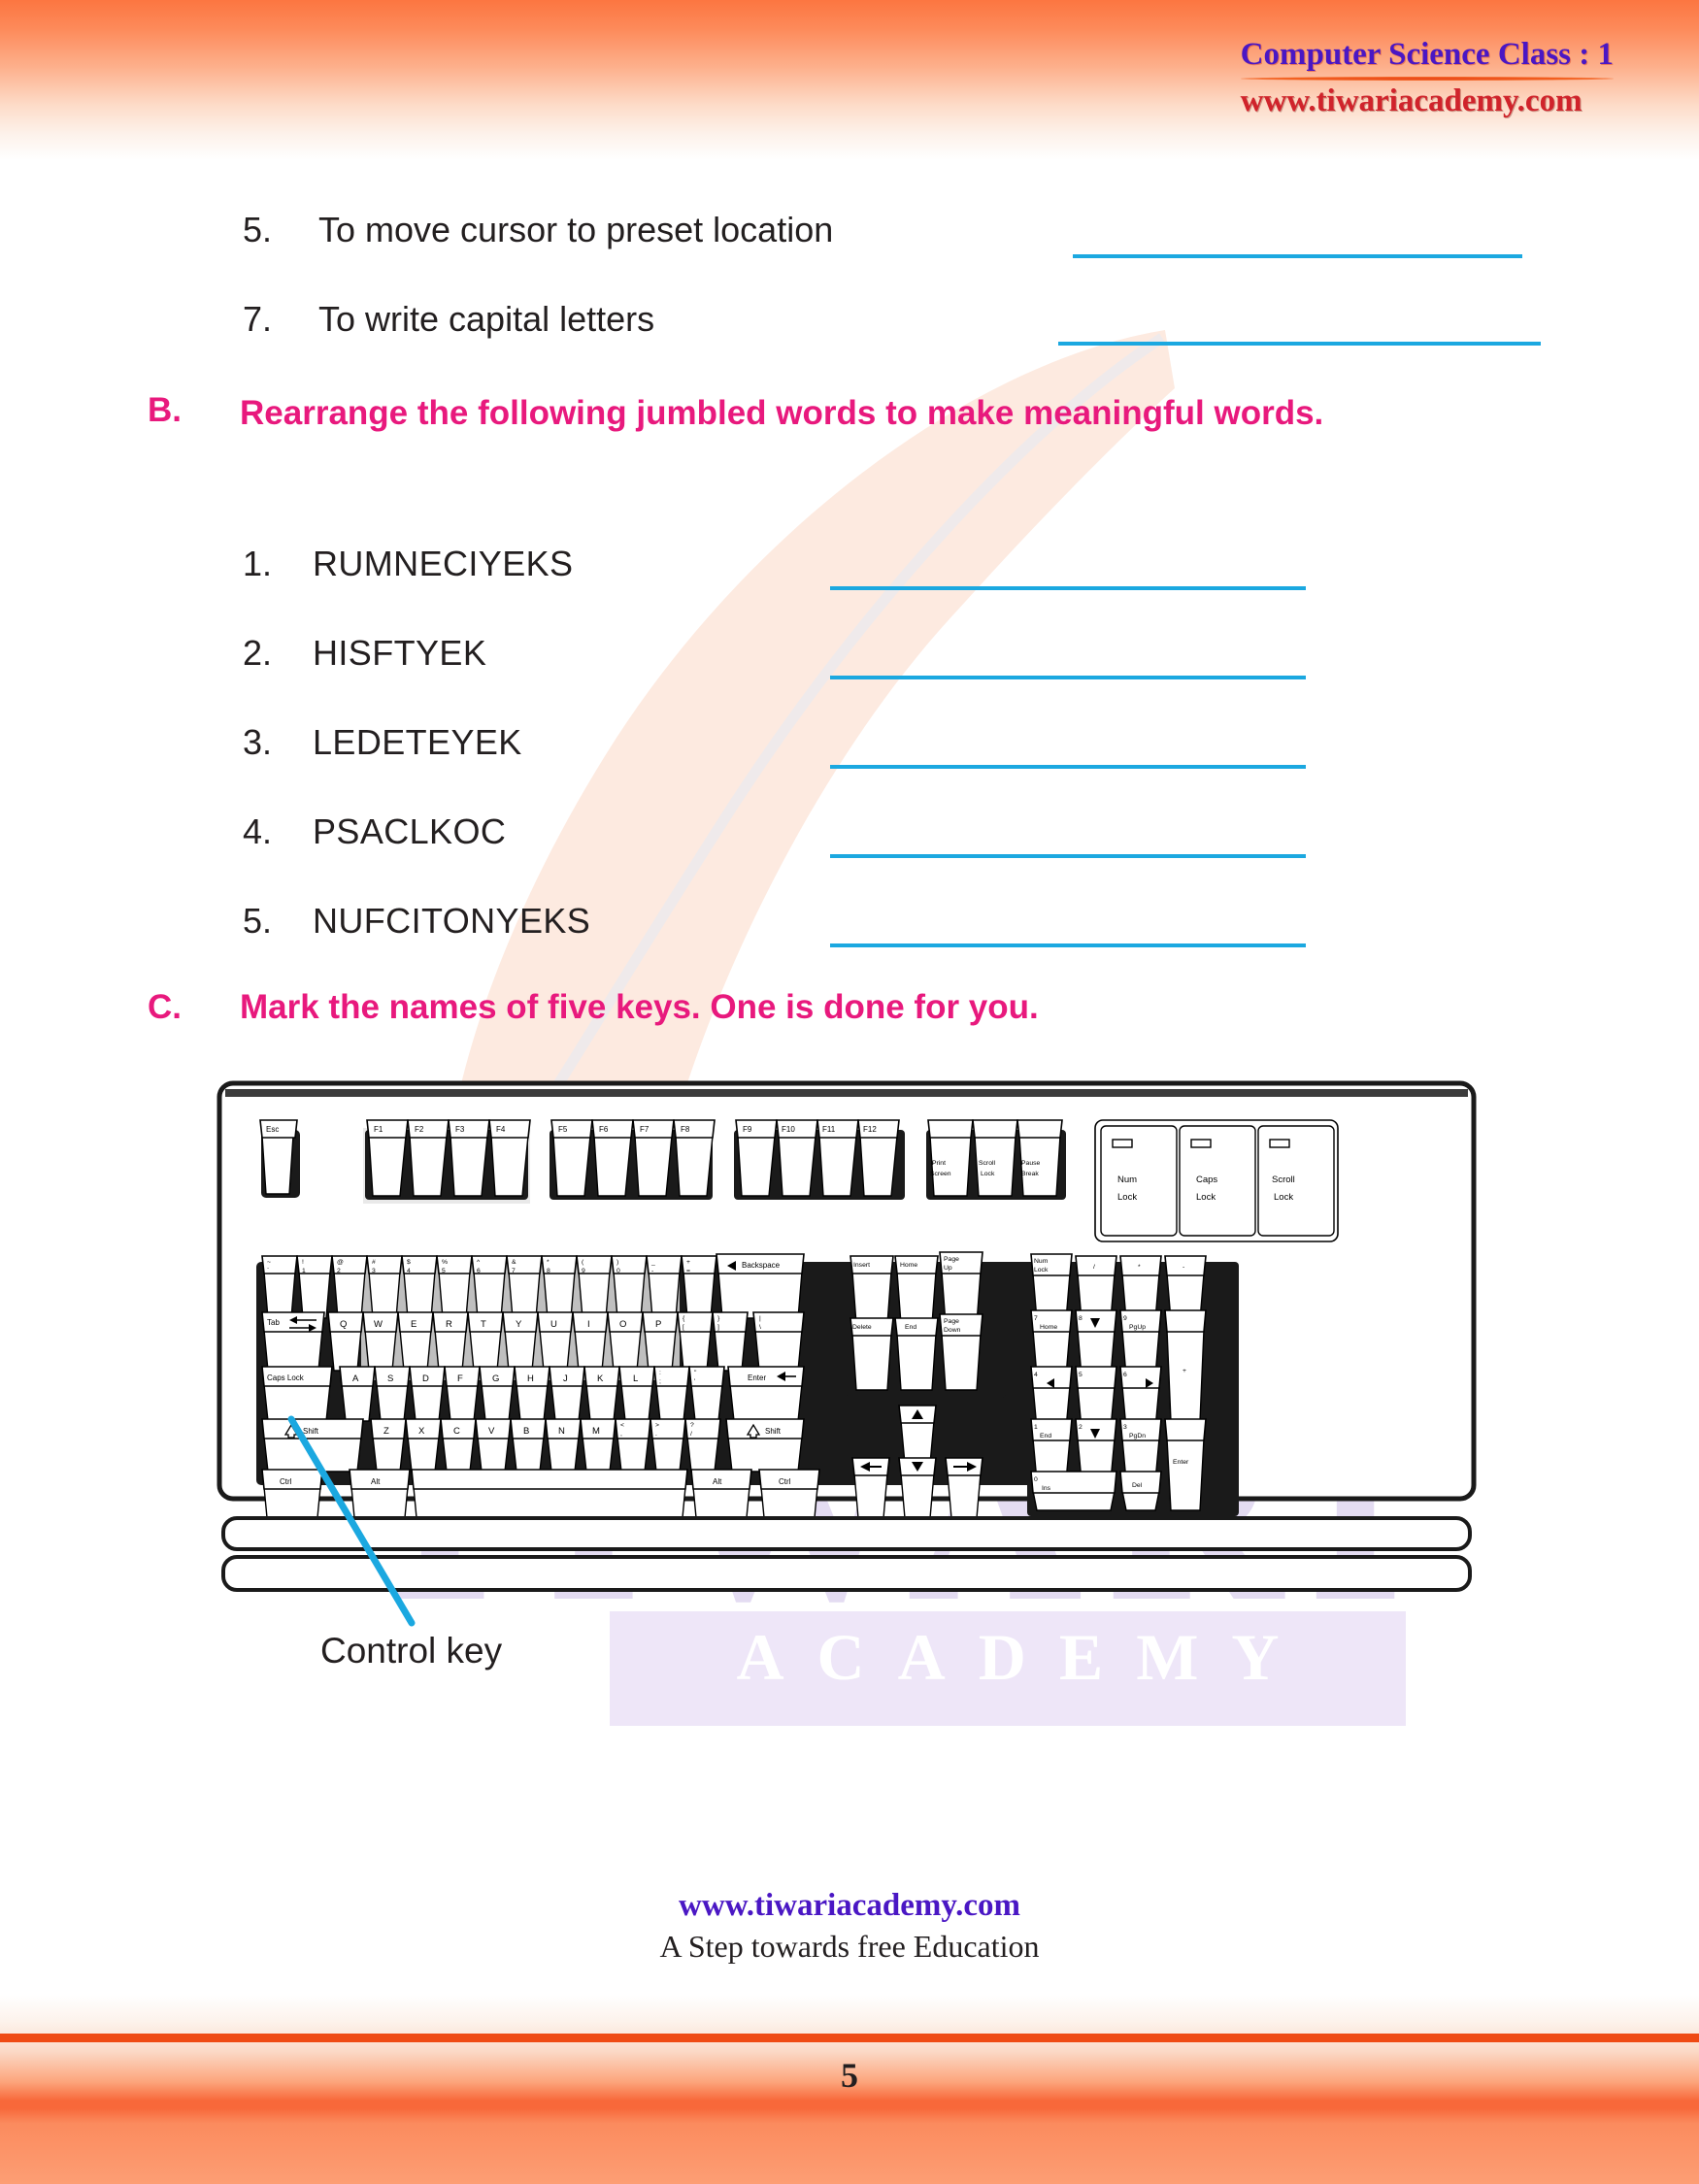 This screenshot has height=2184, width=1699. I want to click on key-z: Z, so click(388, 1445).